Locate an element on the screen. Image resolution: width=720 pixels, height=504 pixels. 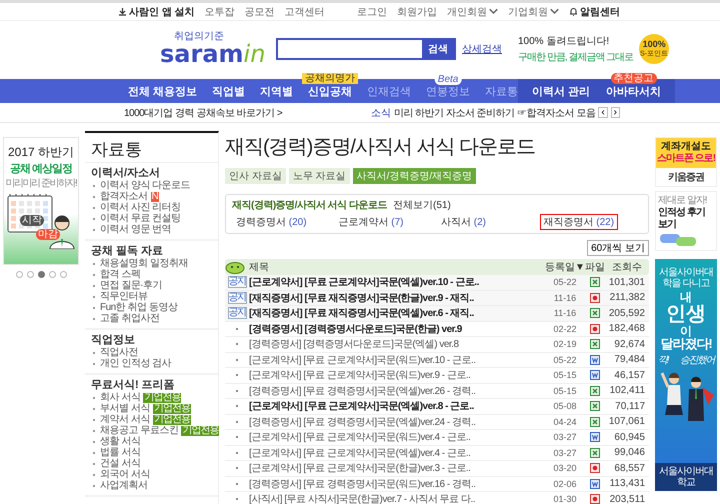
sidebar-link: 외국어 서식 is located at coordinates (125, 474).